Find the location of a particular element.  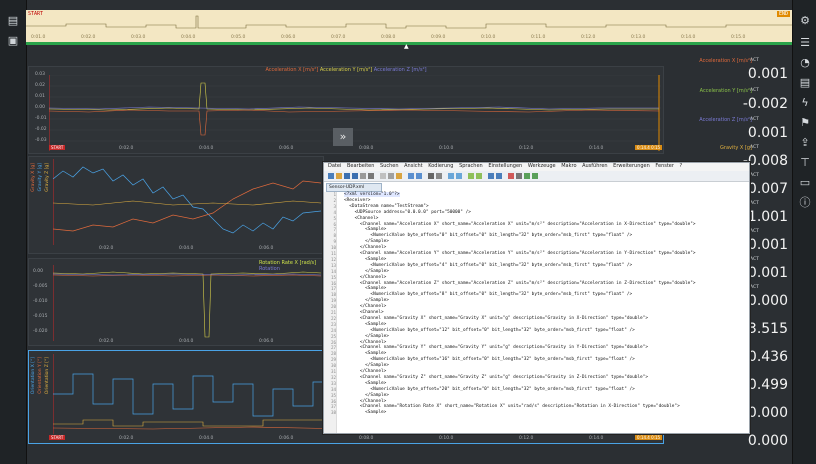

record-macro-icon is located at coordinates (511, 176).